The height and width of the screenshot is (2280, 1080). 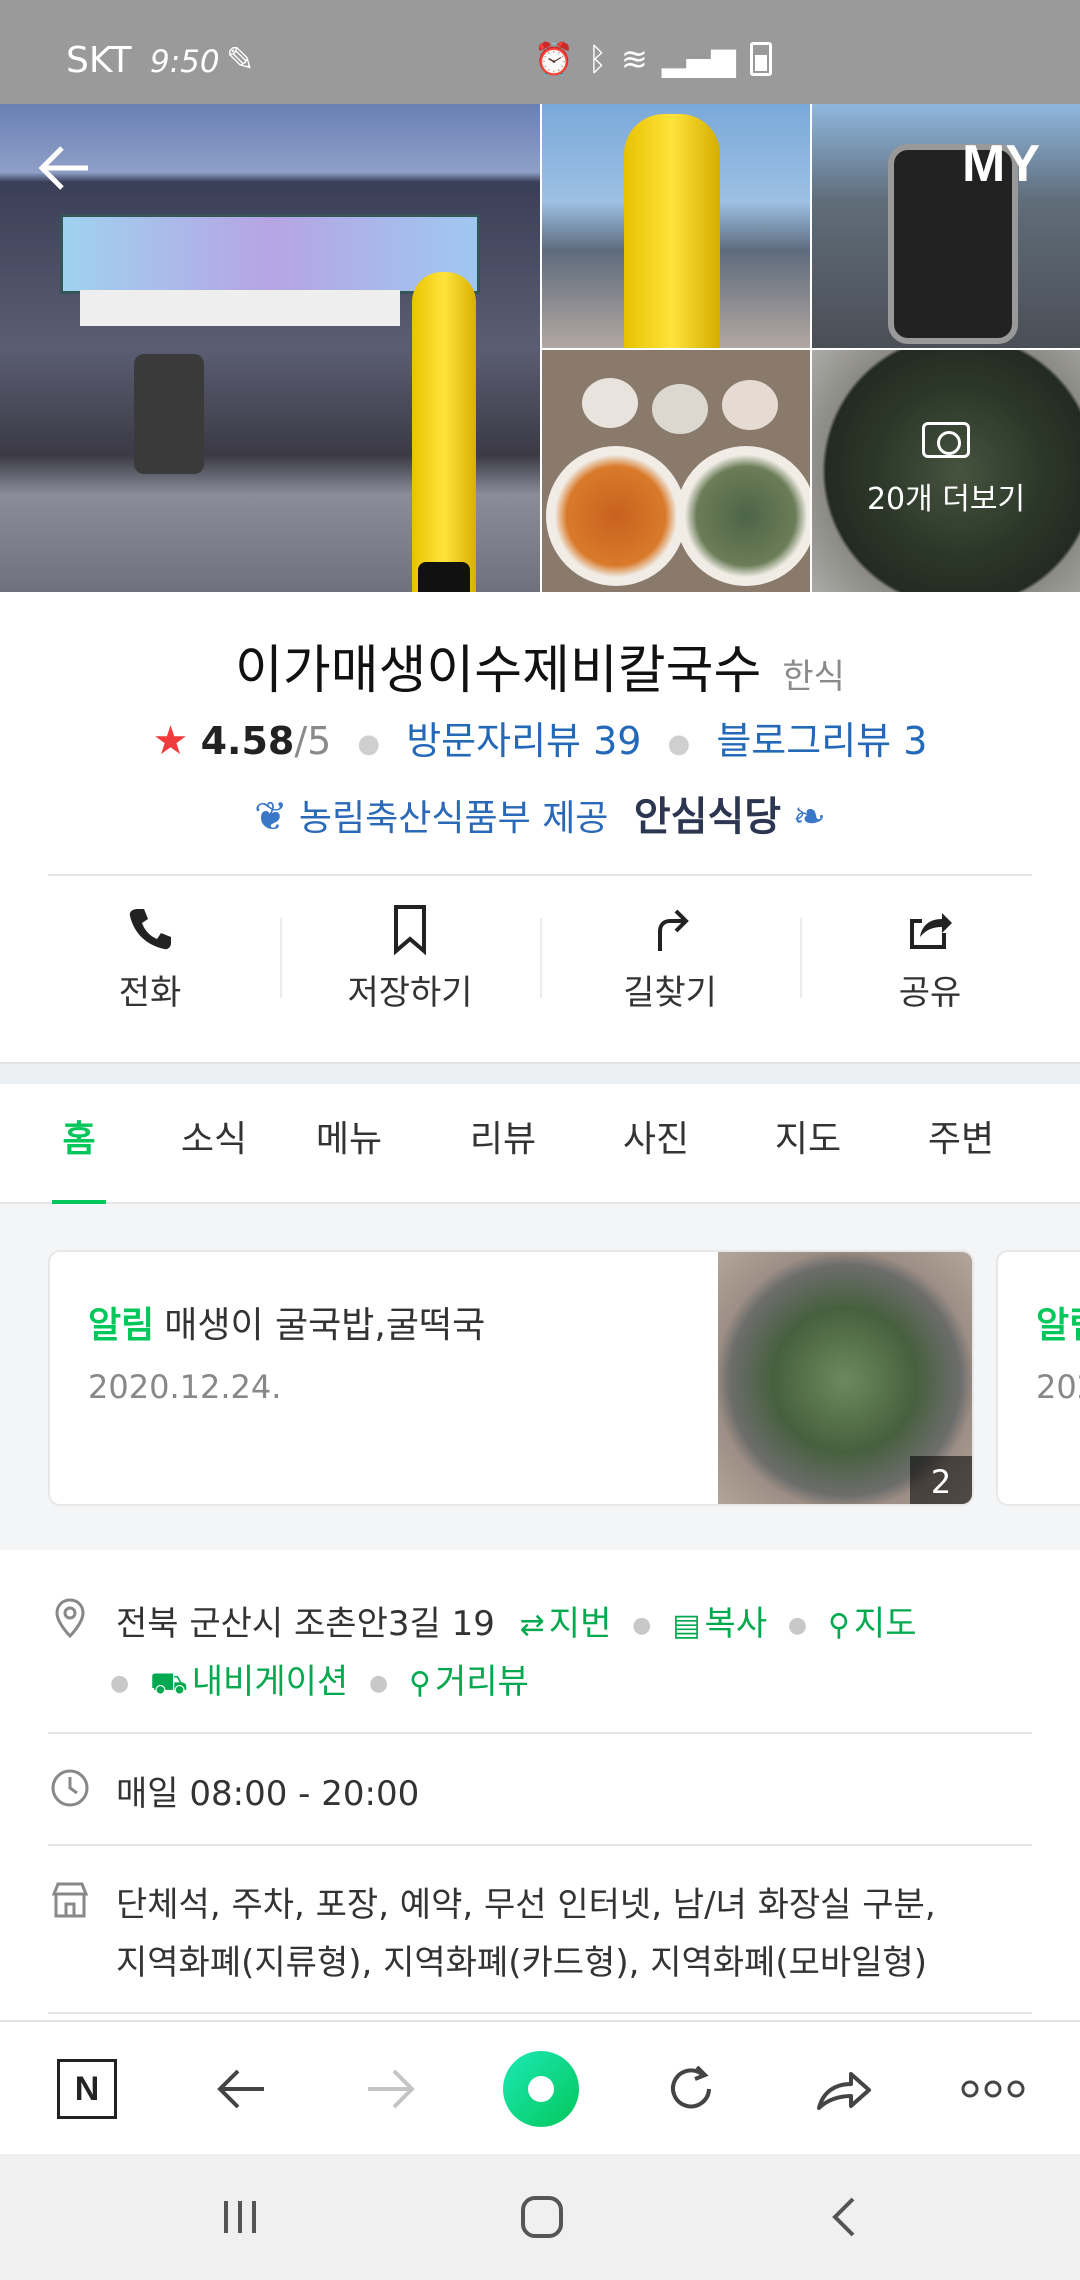 I want to click on action-label: 저장하기, so click(x=410, y=992).